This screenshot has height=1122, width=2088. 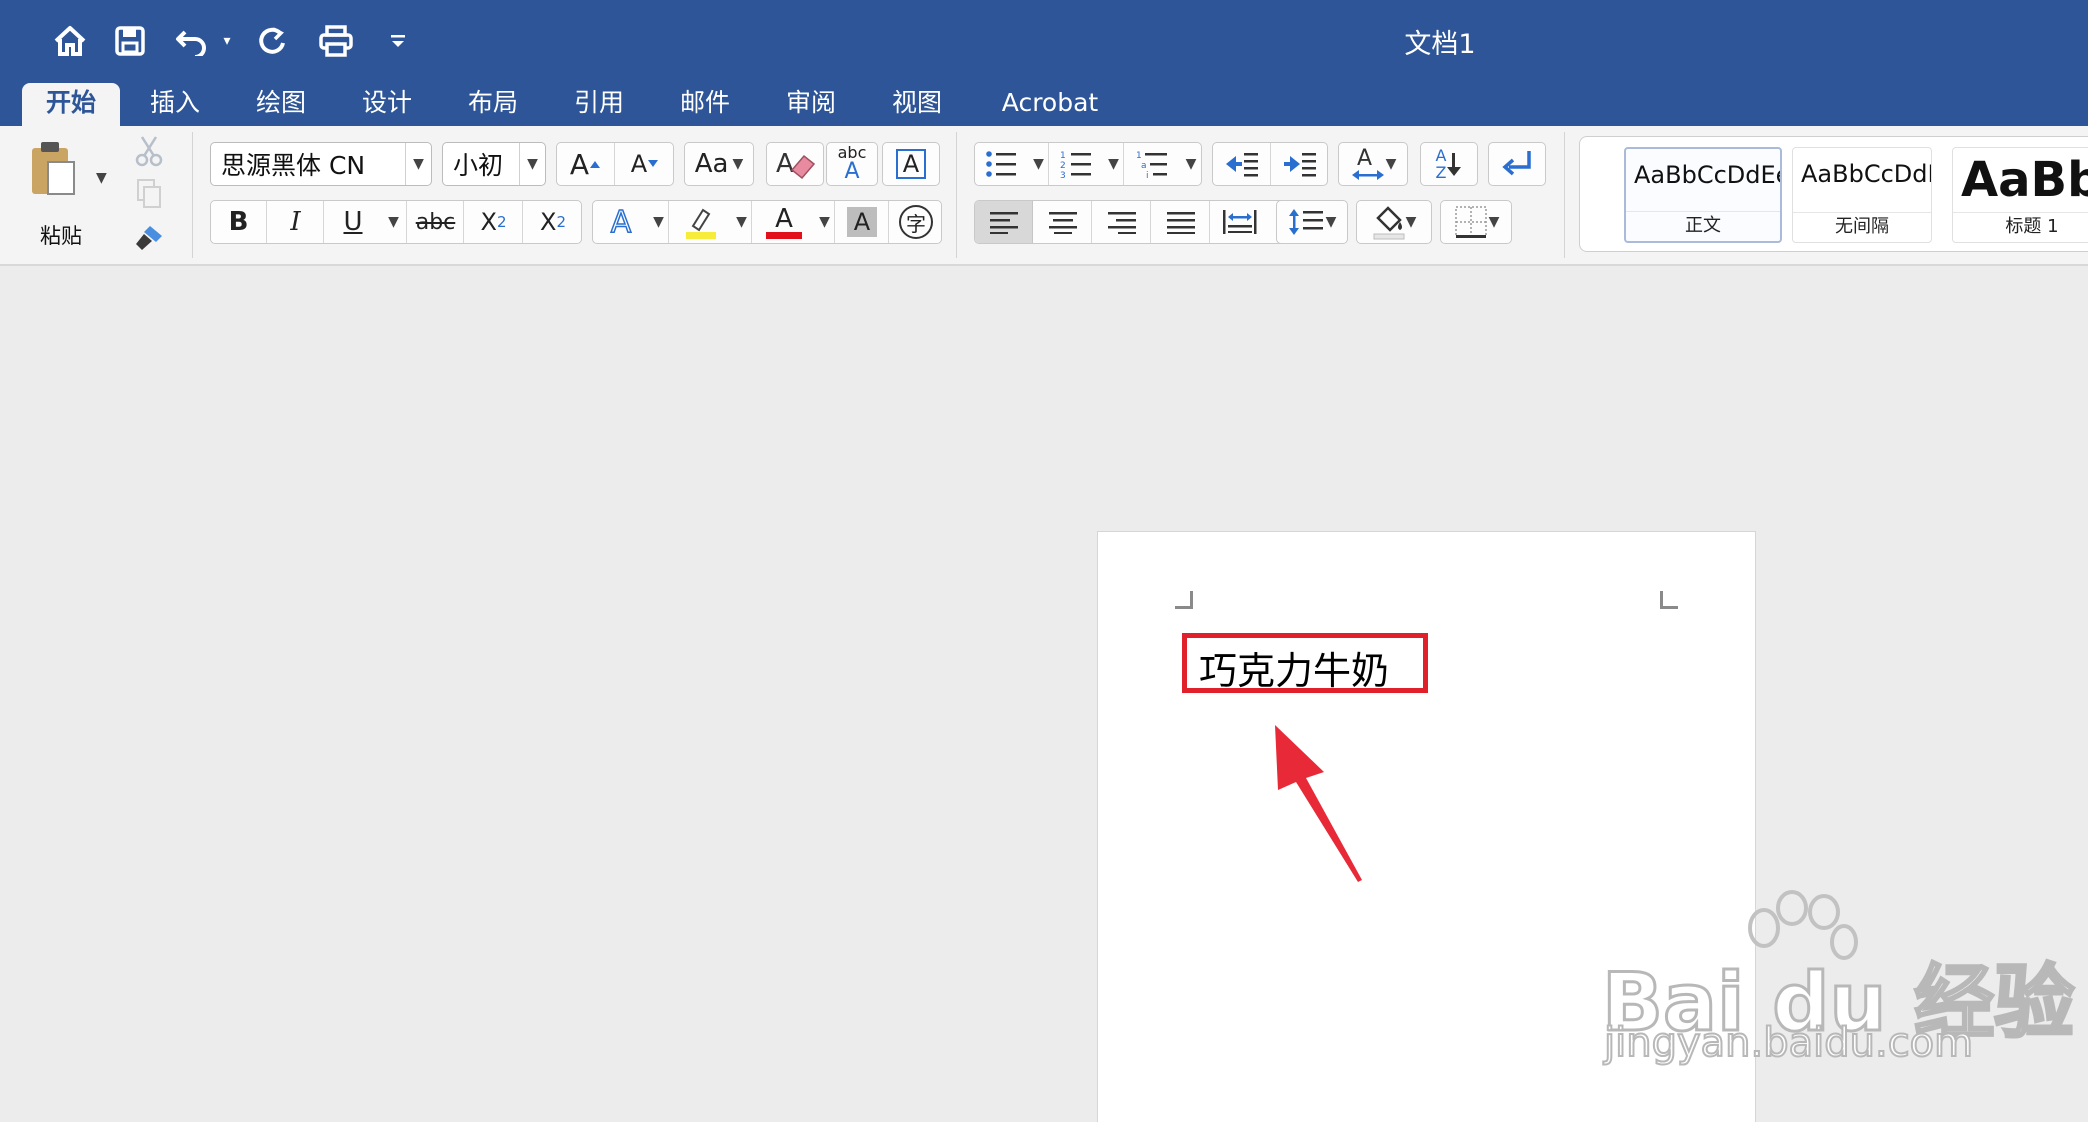 What do you see at coordinates (553, 222) in the screenshot?
I see `superscript-button: X2` at bounding box center [553, 222].